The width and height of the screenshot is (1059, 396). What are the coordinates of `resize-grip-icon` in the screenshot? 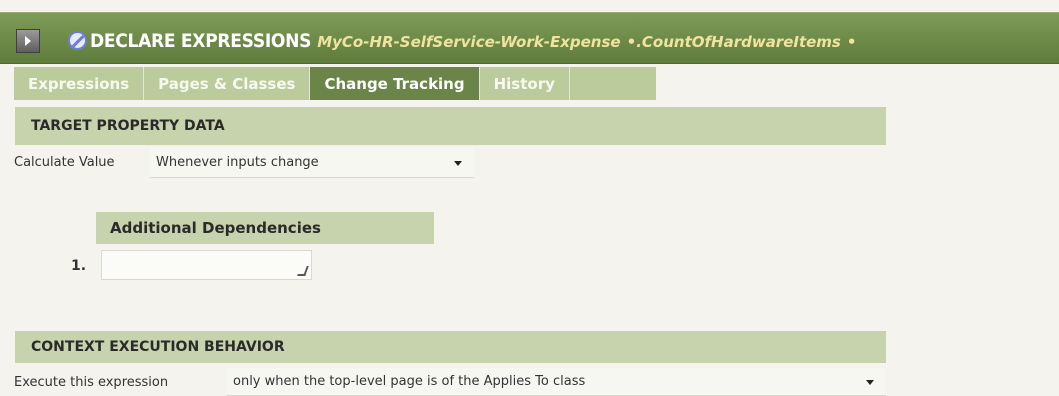 It's located at (303, 271).